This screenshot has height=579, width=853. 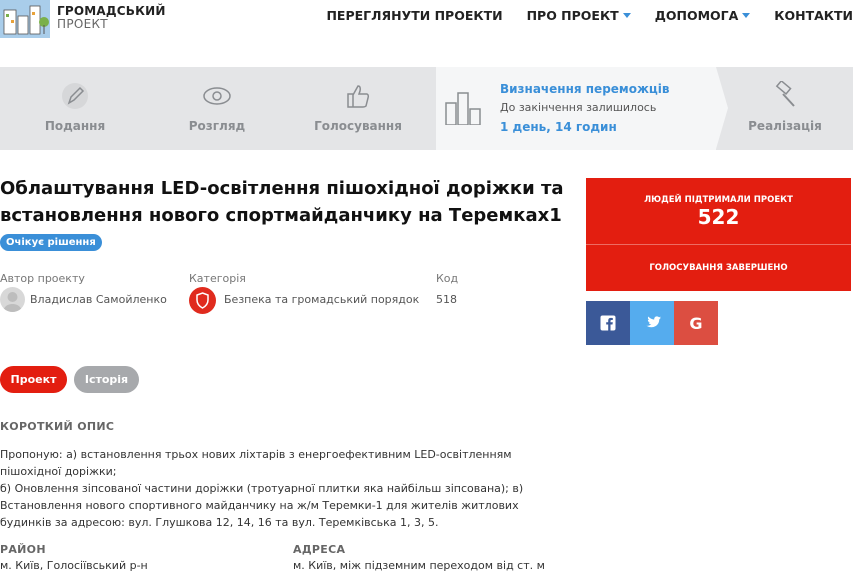 What do you see at coordinates (111, 18) in the screenshot?
I see `logo-text: ГРОМАДСЬКИЙ ПРОЕКТ` at bounding box center [111, 18].